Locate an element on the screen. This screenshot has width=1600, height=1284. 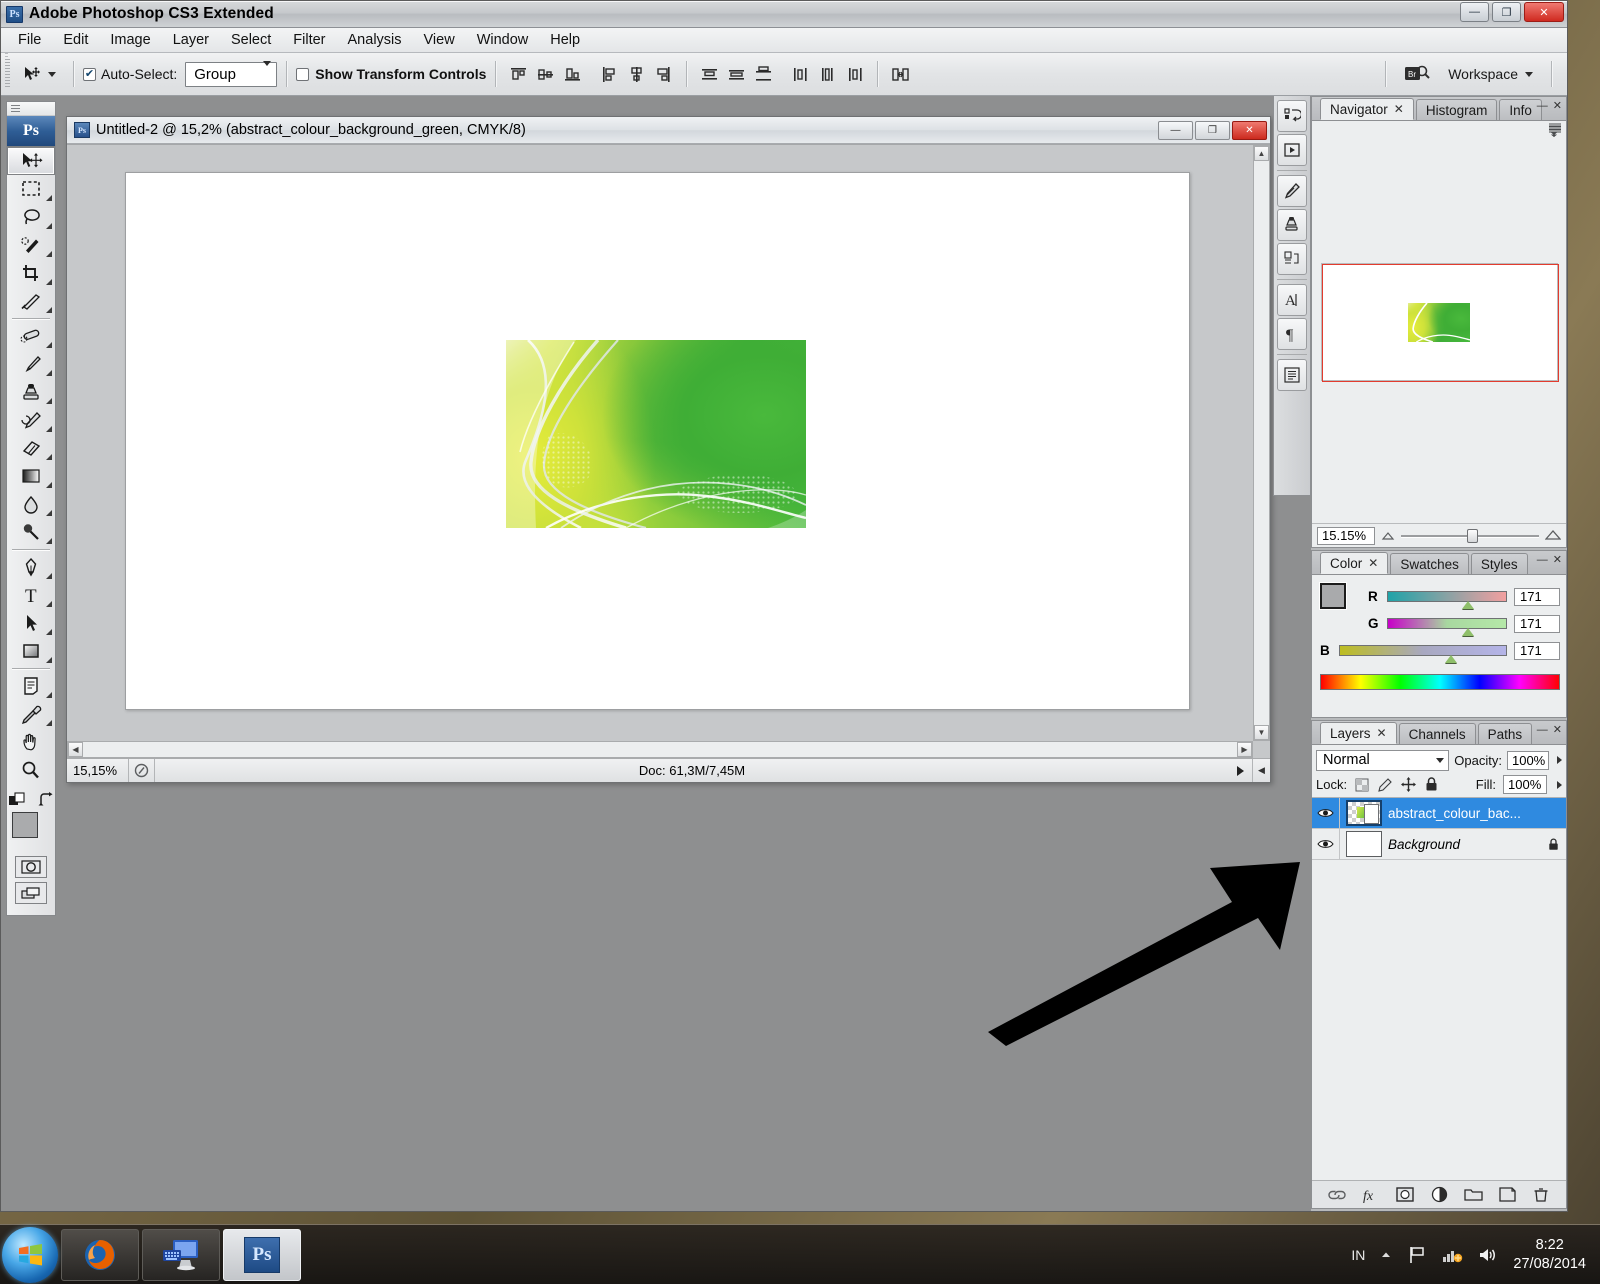
distribute-left-edges-button is located at coordinates (800, 74).